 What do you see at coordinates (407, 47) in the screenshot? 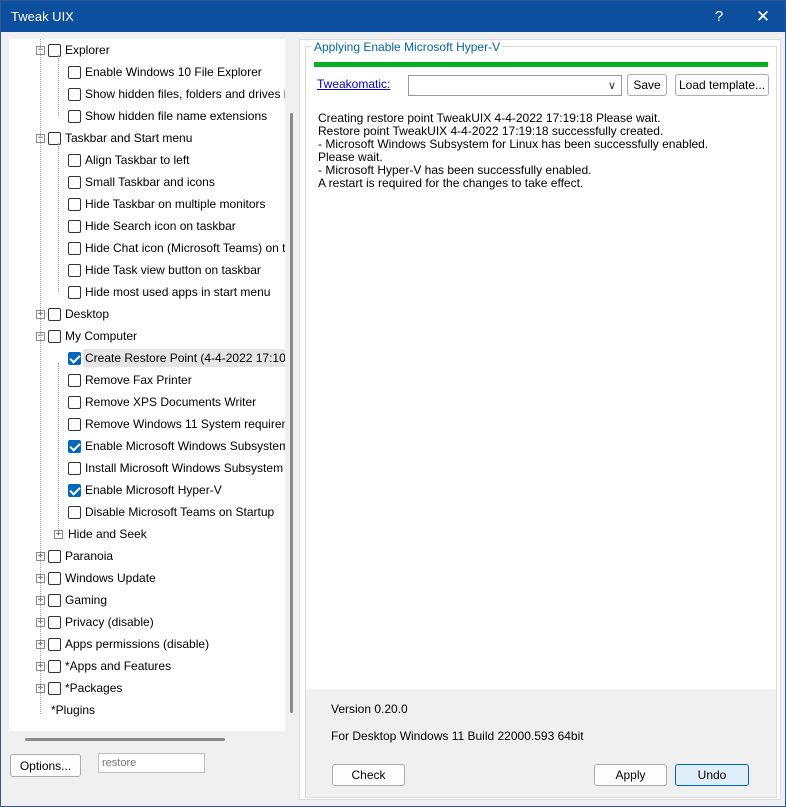
I see `group-title: Applying Enable Microsoft Hyper-V` at bounding box center [407, 47].